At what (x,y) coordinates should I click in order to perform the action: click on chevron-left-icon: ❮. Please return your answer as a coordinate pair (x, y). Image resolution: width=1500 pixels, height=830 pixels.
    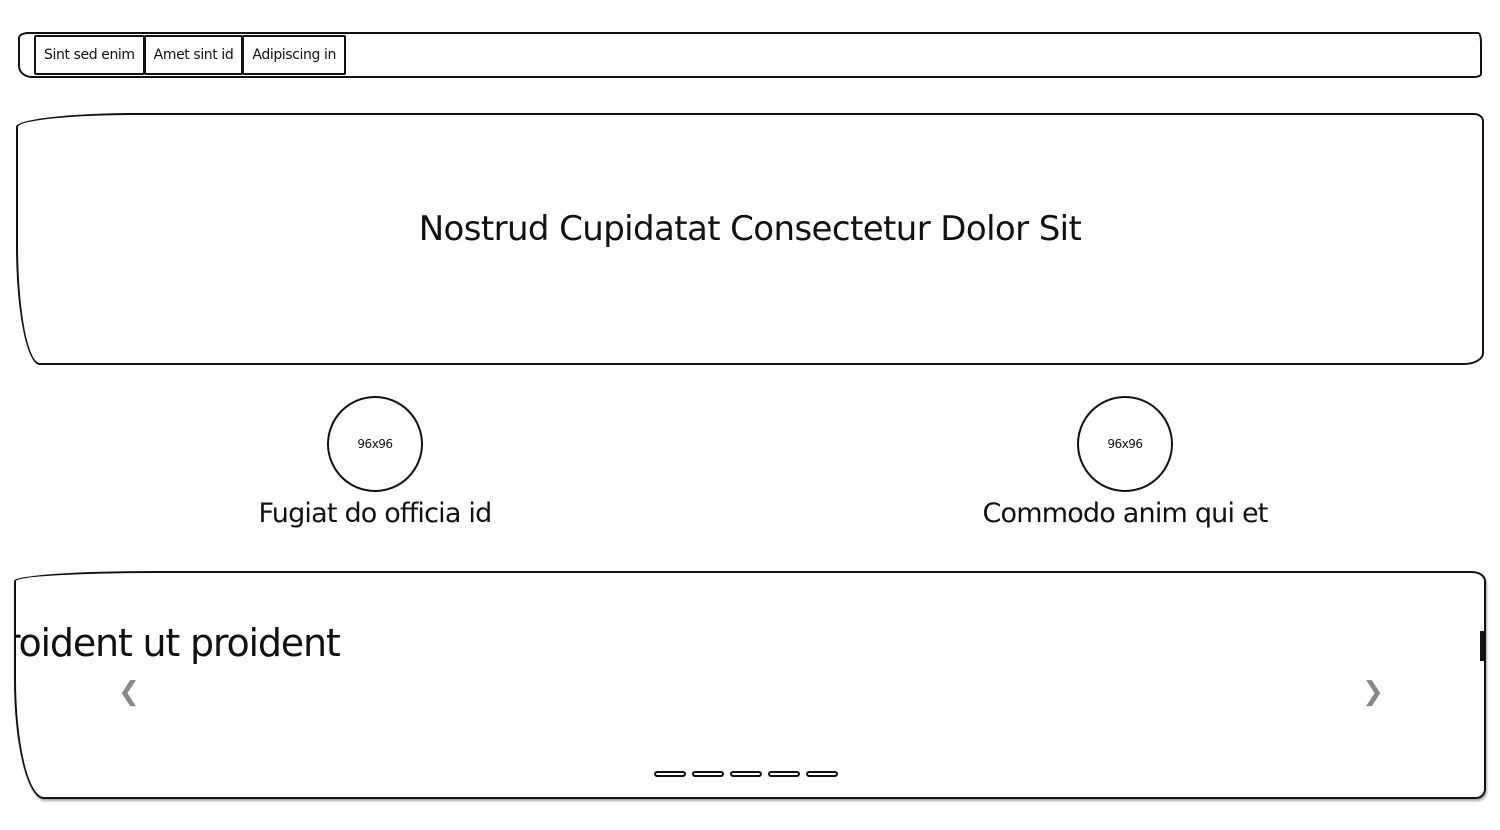
    Looking at the image, I should click on (129, 692).